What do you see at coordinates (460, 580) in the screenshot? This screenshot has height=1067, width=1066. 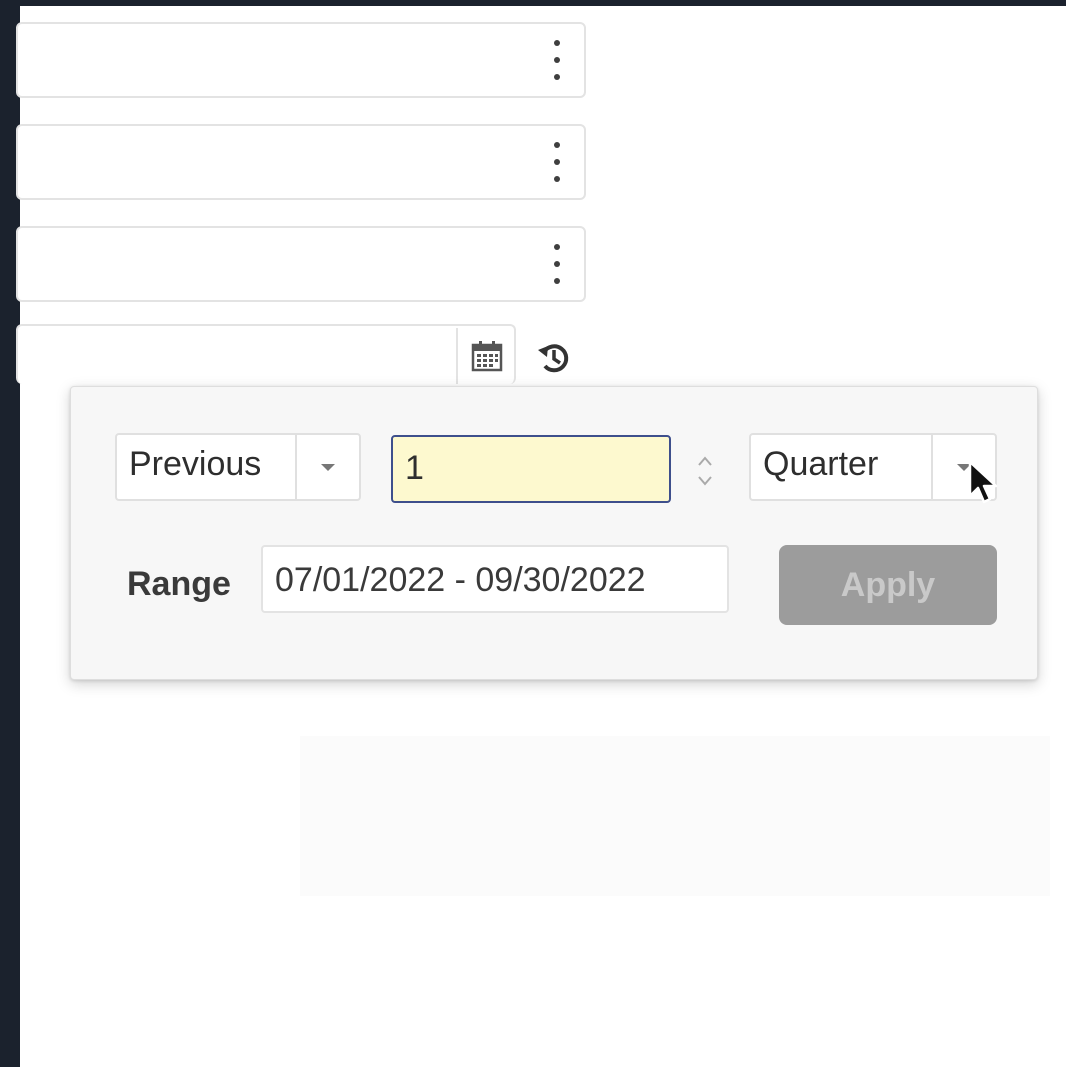 I see `range-value: 07/01/2022 - 09/30/2022` at bounding box center [460, 580].